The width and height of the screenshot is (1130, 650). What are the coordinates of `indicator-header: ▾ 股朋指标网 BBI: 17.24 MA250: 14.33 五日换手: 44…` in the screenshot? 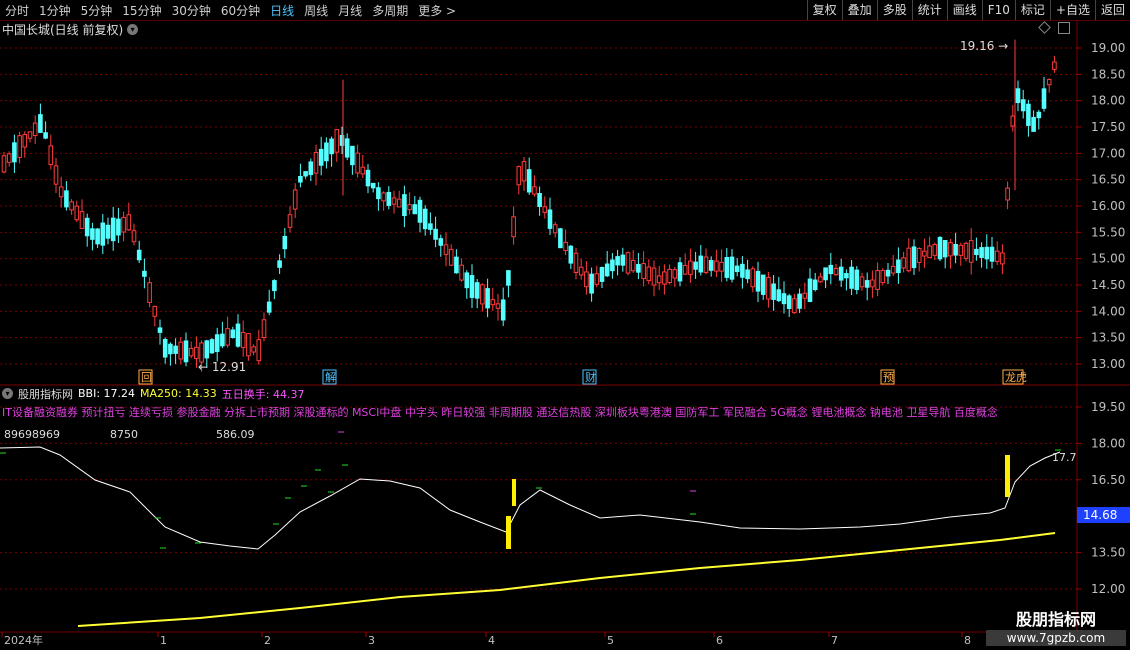 It's located at (153, 393).